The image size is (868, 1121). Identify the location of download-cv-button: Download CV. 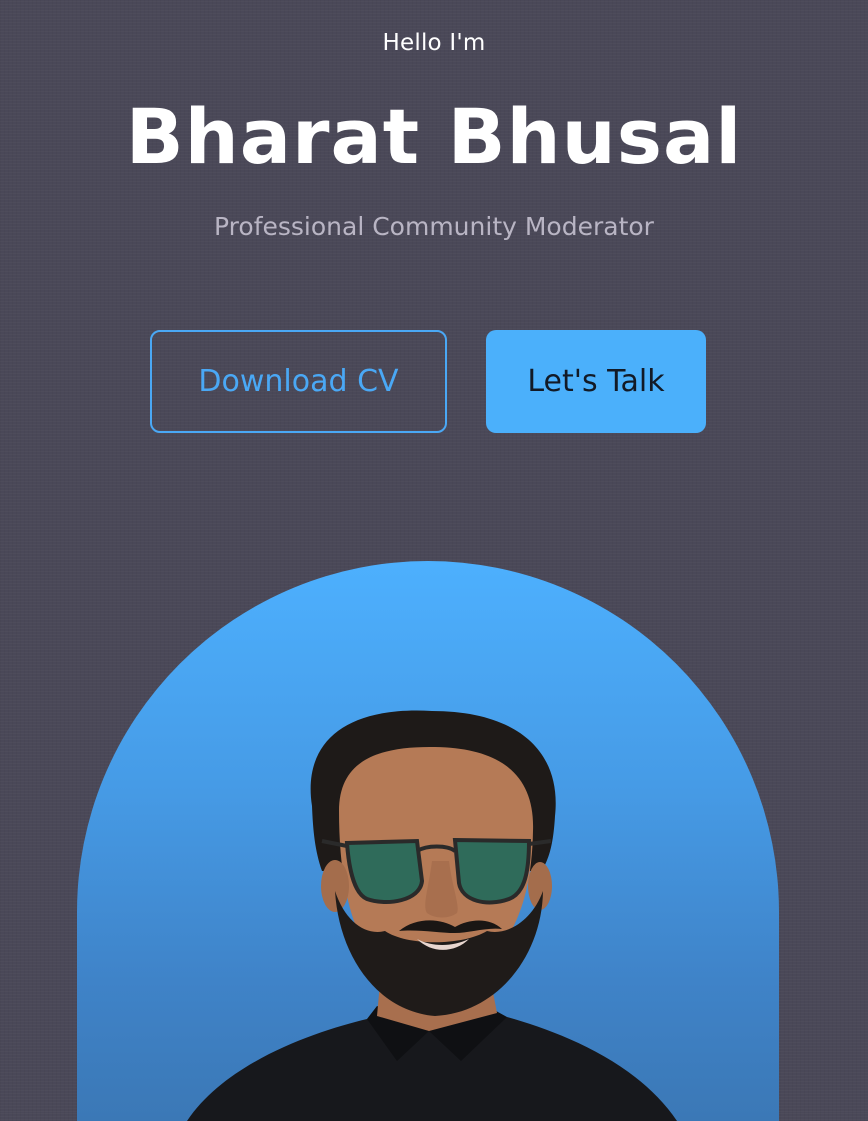
(298, 381).